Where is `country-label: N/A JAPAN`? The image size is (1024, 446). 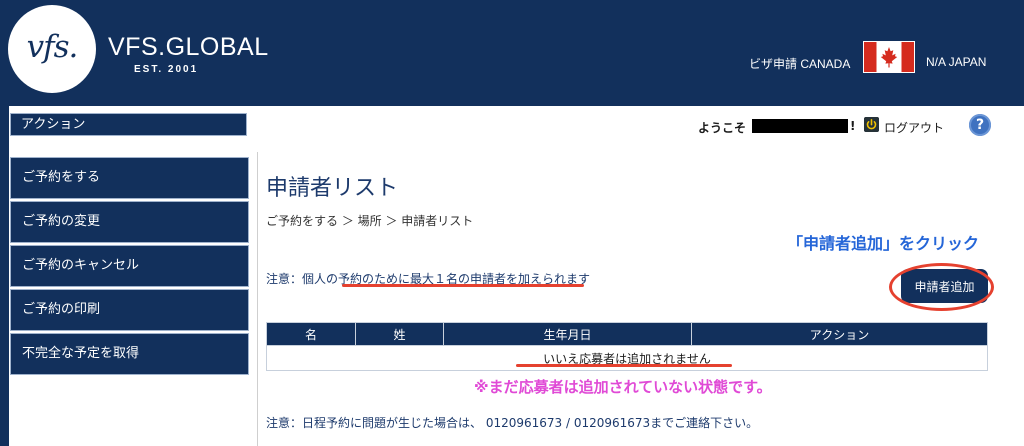 country-label: N/A JAPAN is located at coordinates (956, 62).